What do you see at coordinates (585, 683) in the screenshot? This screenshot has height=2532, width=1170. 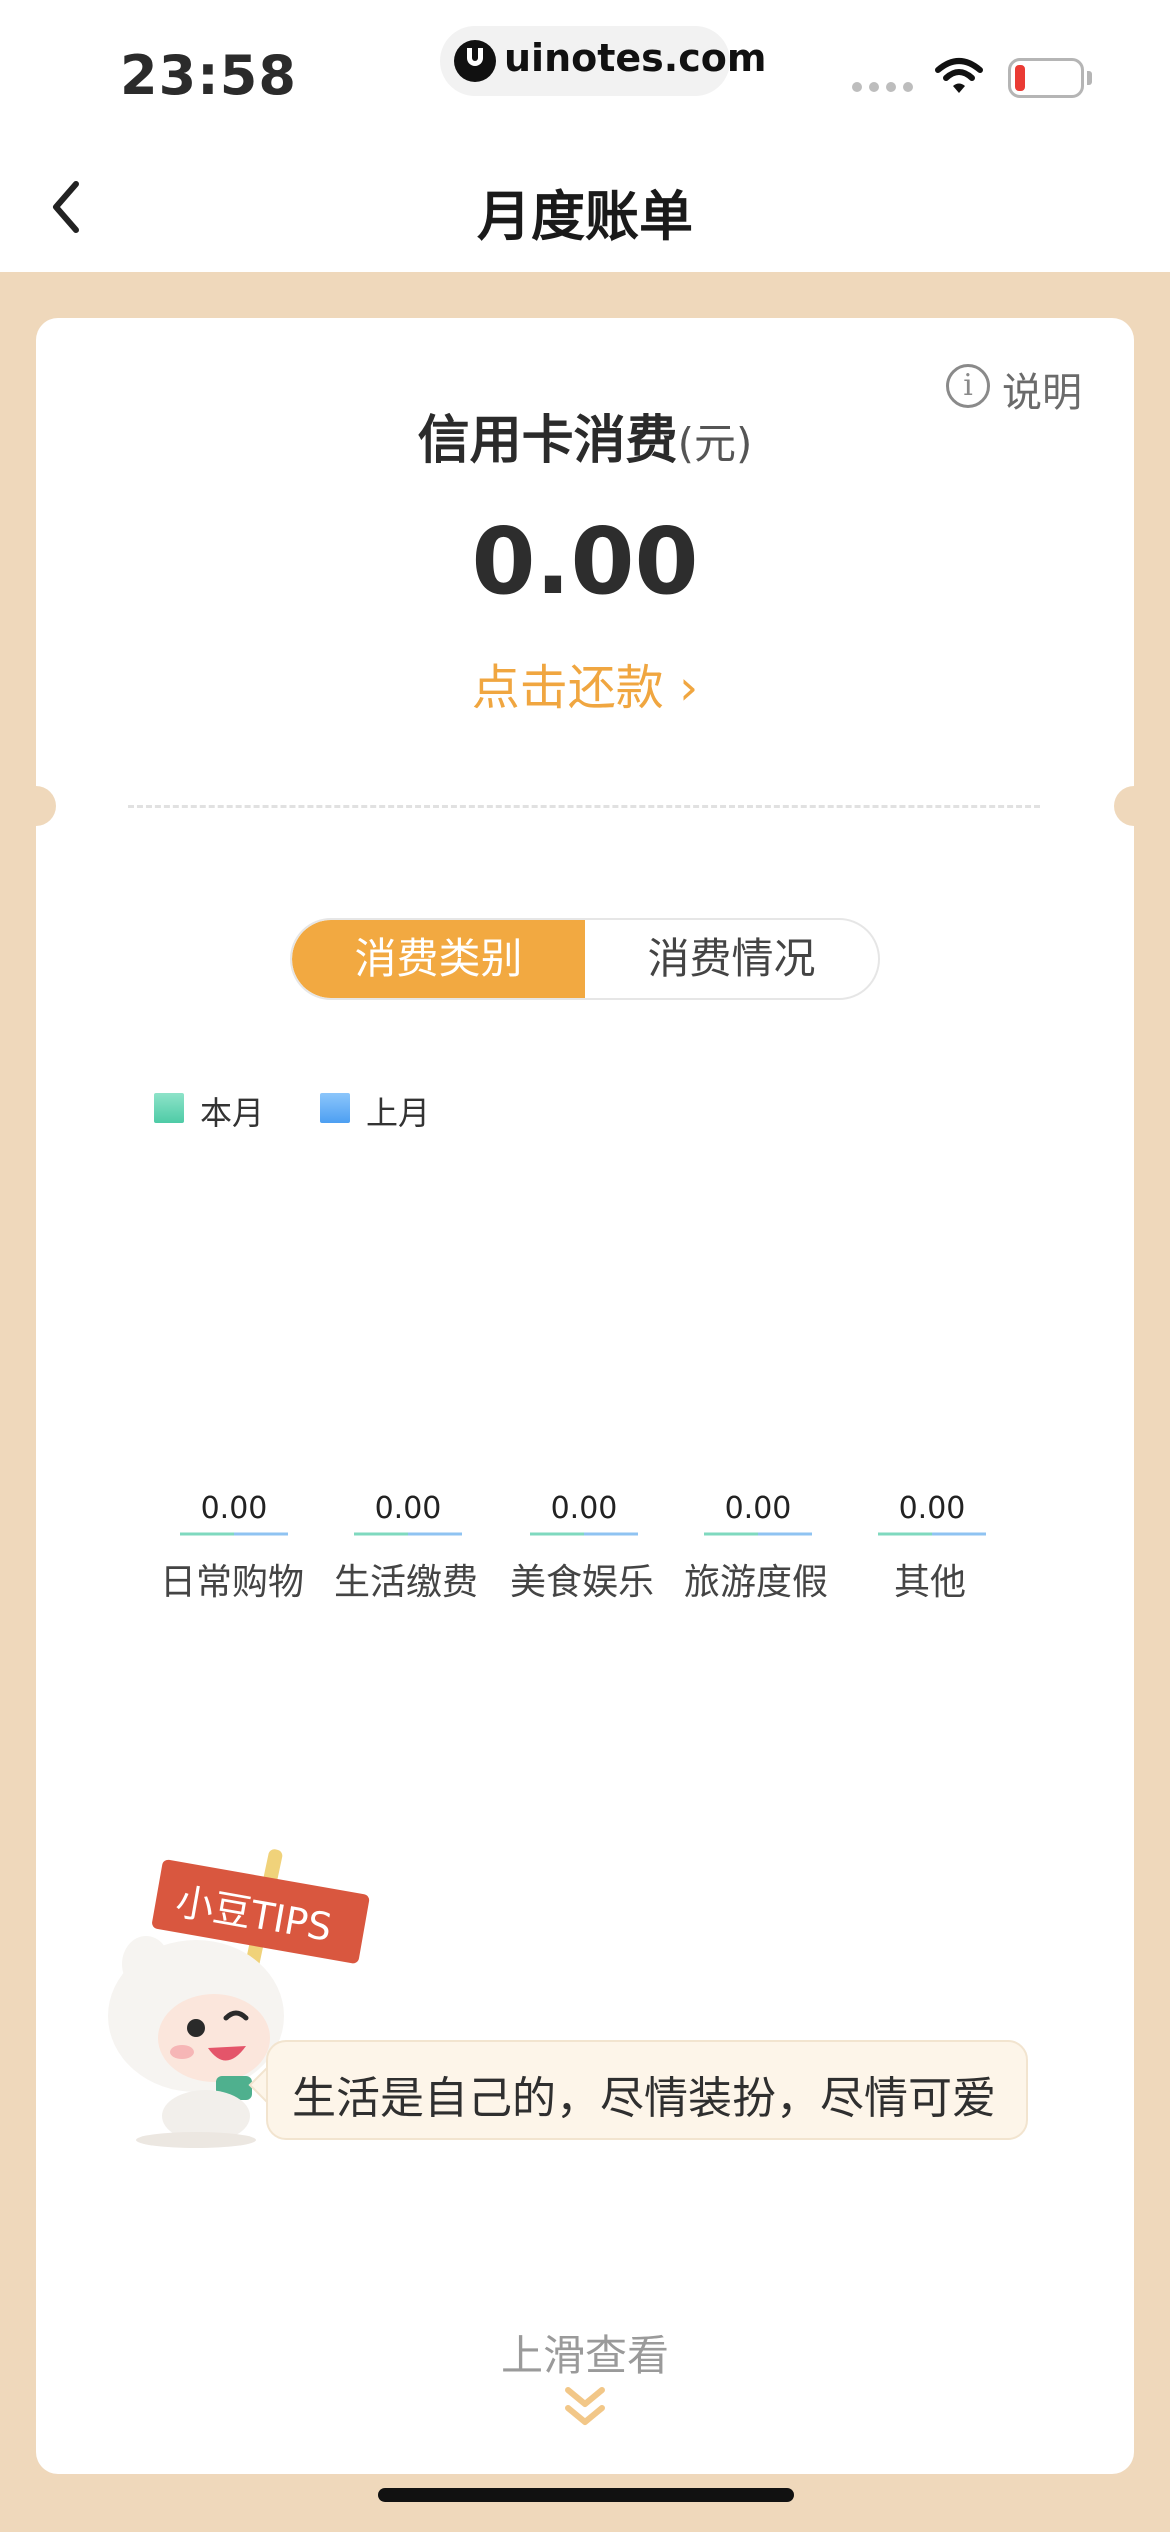 I see `repay-link: 点击还款 ›` at bounding box center [585, 683].